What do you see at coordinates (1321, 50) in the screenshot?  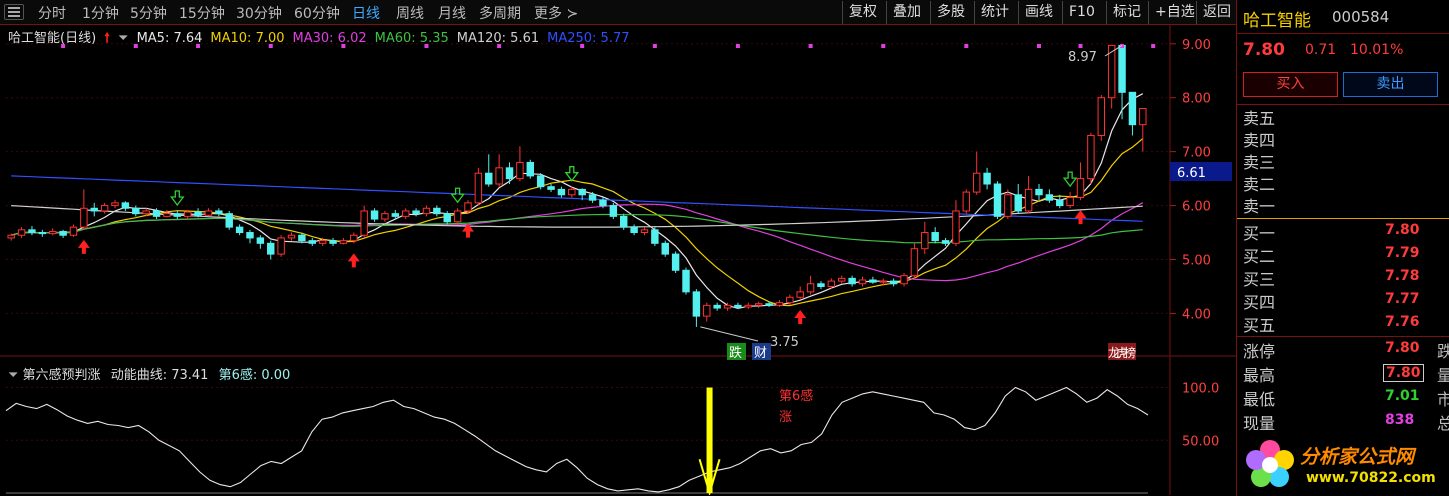 I see `price-change: 0.71` at bounding box center [1321, 50].